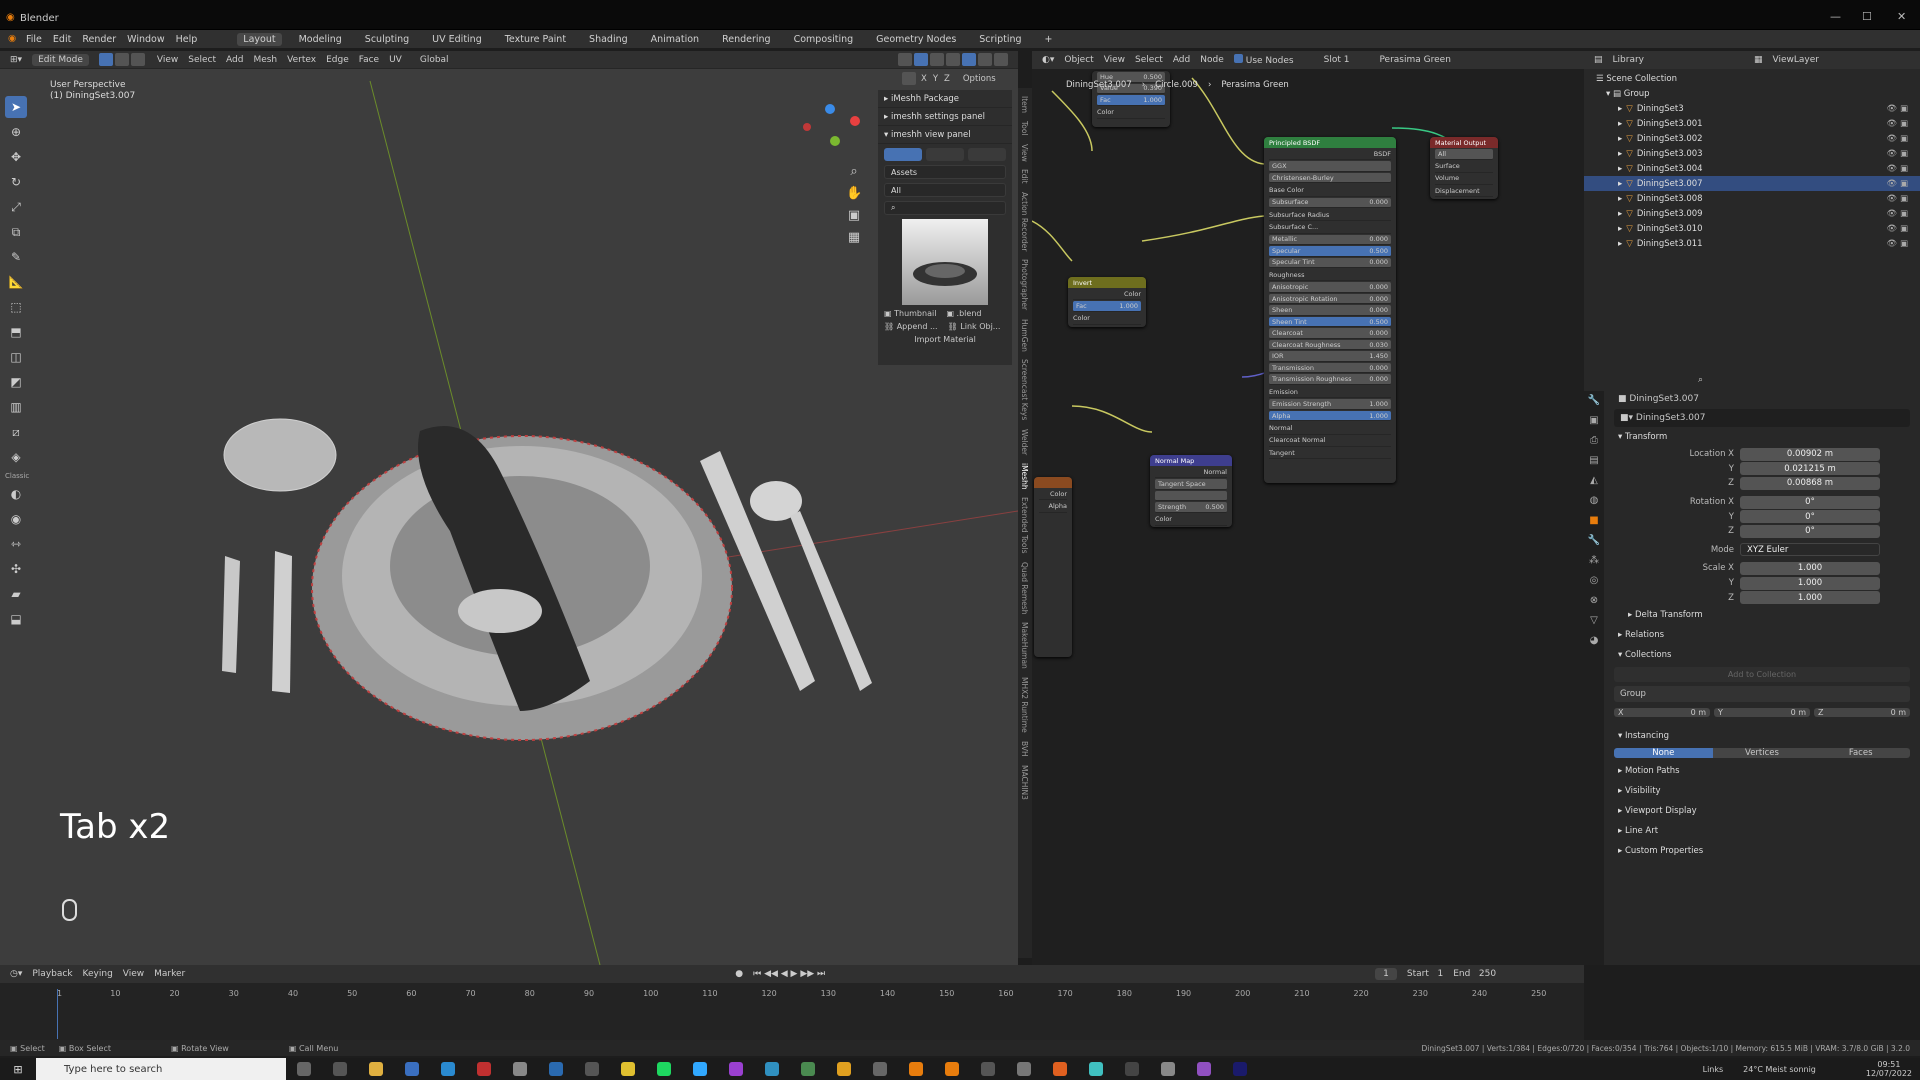 The width and height of the screenshot is (1920, 1080). I want to click on add-workspace-button: +, so click(1049, 39).